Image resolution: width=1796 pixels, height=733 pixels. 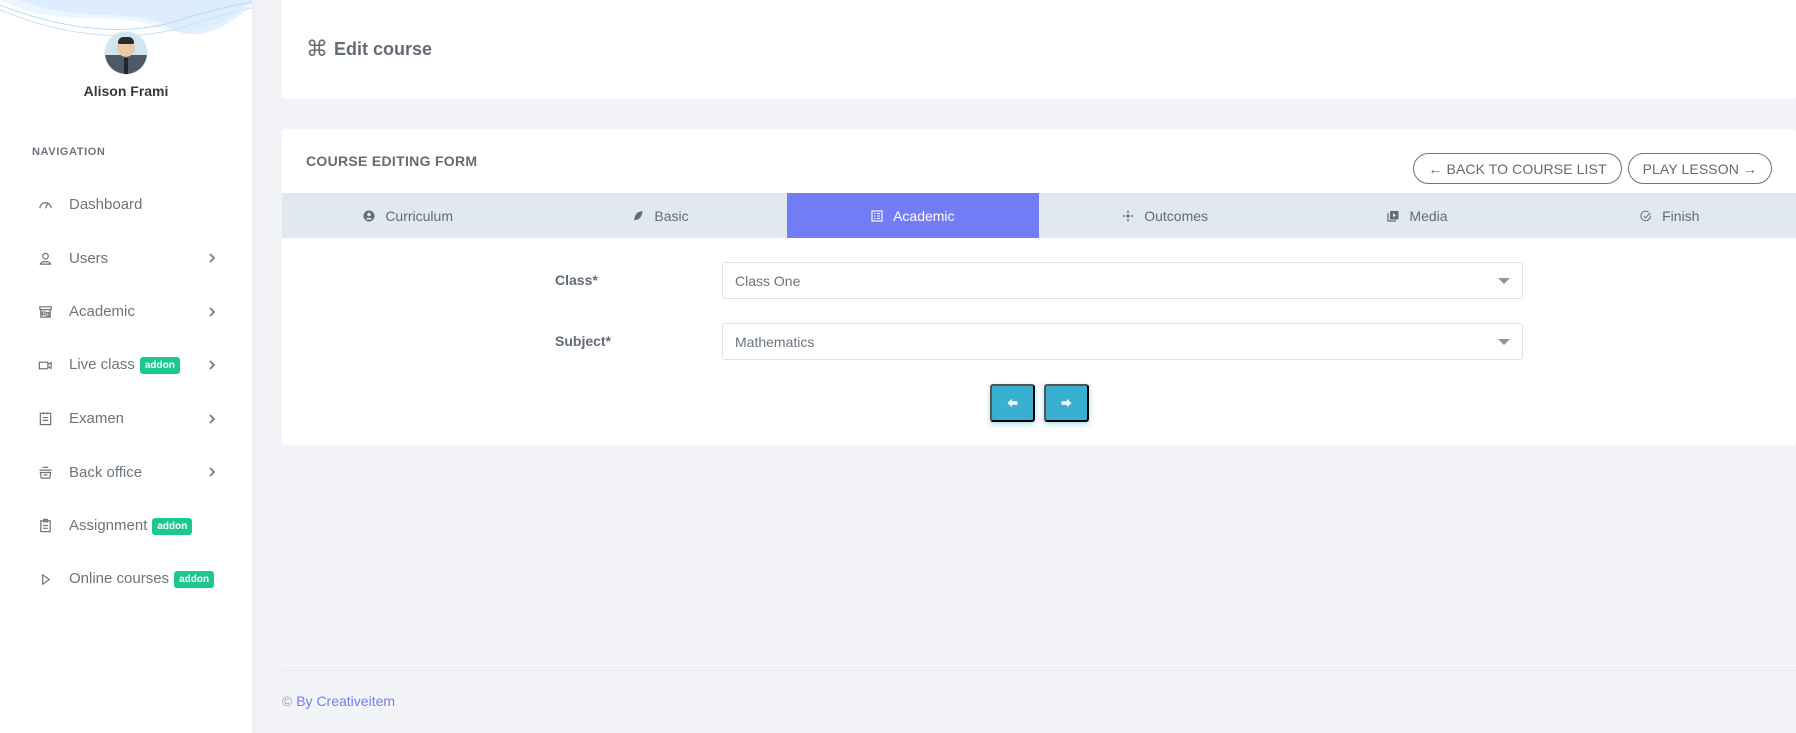 What do you see at coordinates (317, 48) in the screenshot?
I see `command-icon: ⌘` at bounding box center [317, 48].